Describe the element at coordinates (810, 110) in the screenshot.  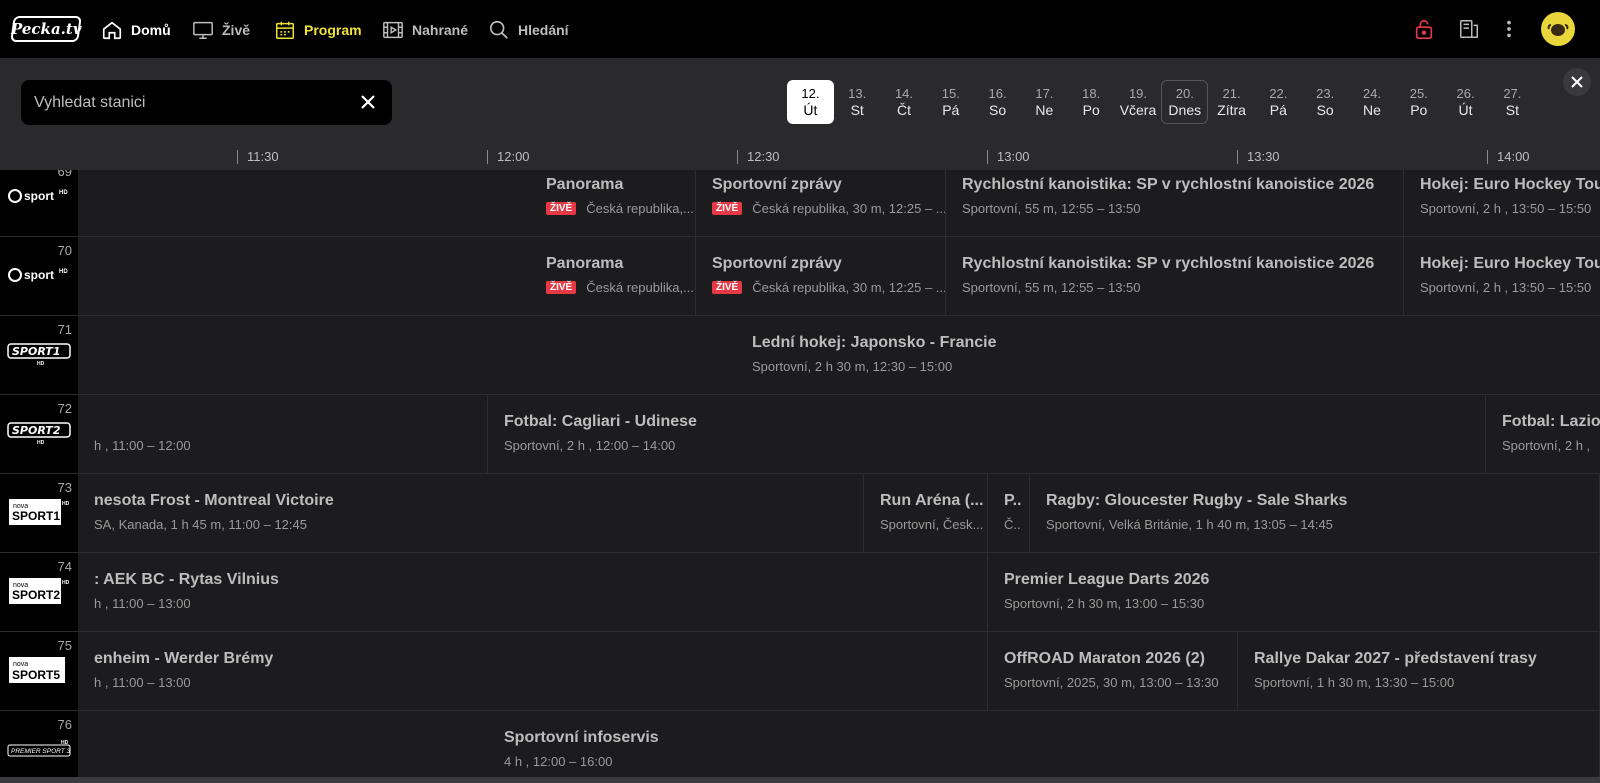
I see `date-day: Út` at that location.